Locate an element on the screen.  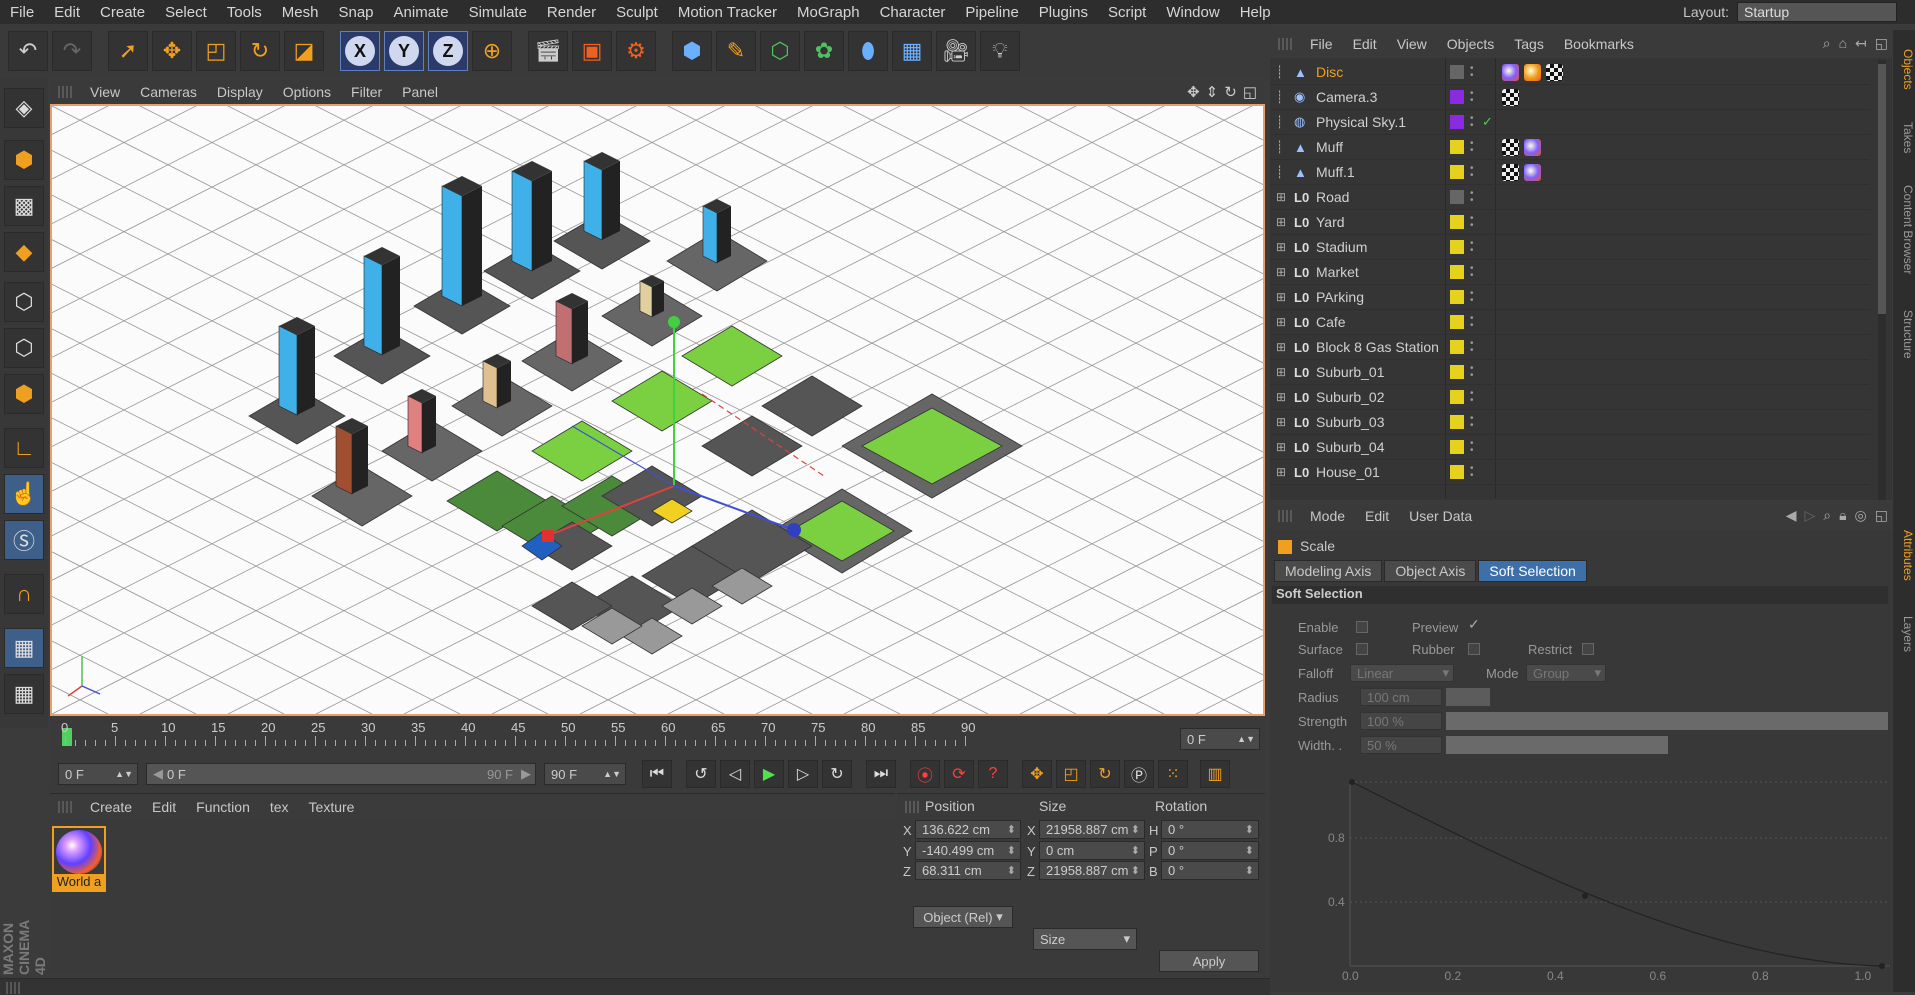
rotation-b-field: 0 ° ⬍ is located at coordinates (1210, 870).